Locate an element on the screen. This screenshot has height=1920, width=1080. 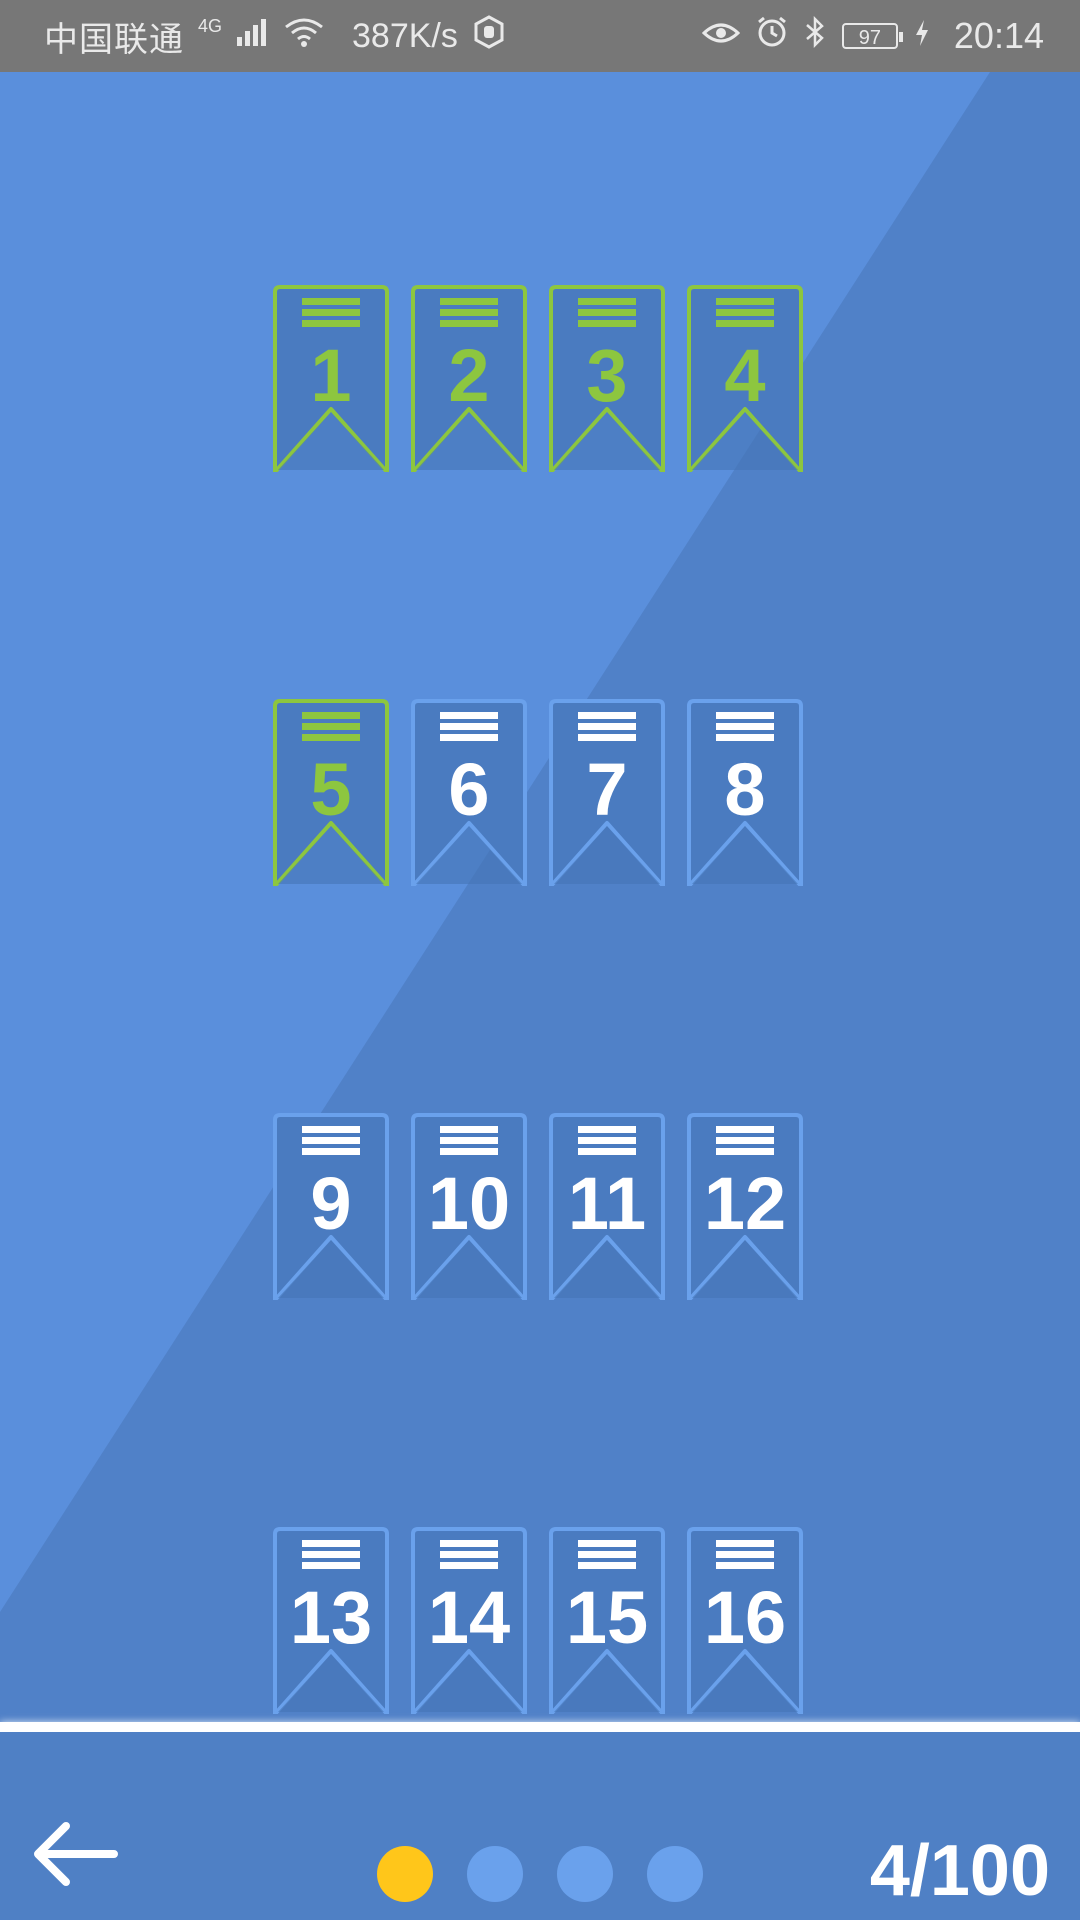
level-badge: 9 is located at coordinates (331, 1206).